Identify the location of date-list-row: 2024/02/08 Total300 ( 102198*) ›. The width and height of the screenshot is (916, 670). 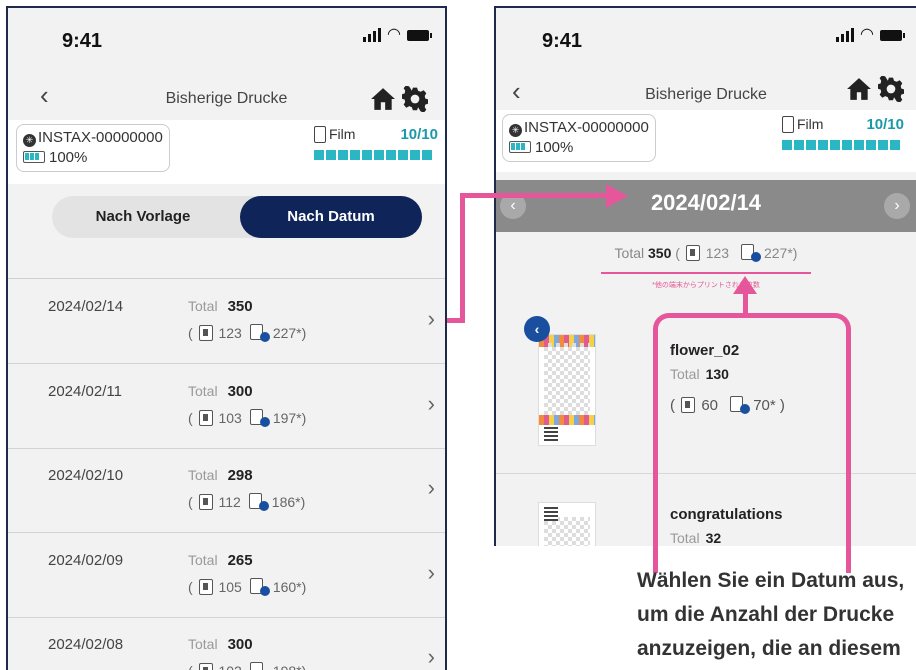
(226, 644).